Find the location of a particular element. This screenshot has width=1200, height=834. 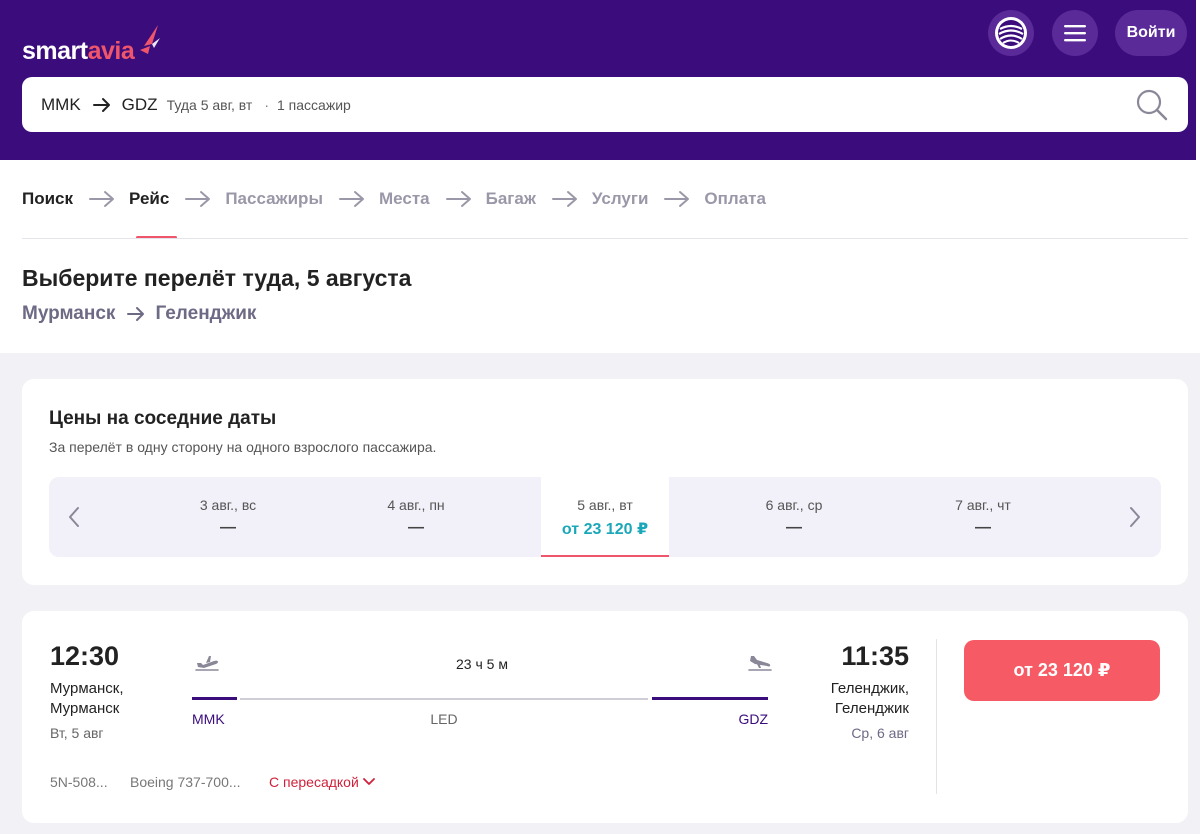

takeoff-plane-icon is located at coordinates (207, 663).